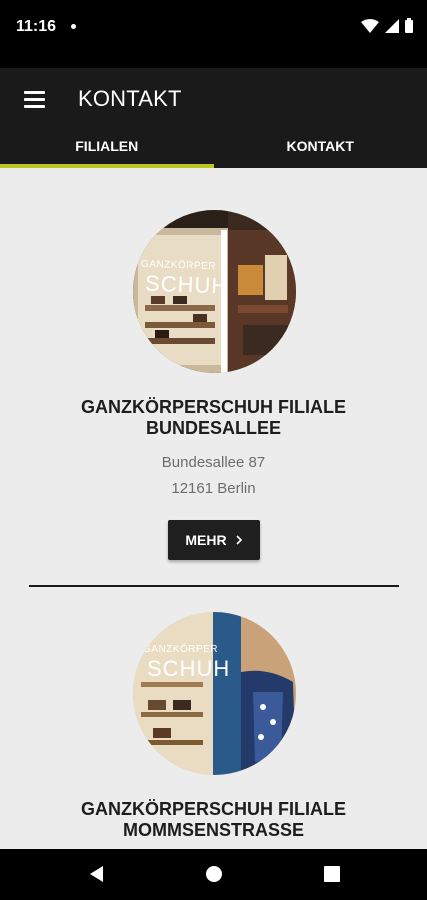  Describe the element at coordinates (107, 149) in the screenshot. I see `tab-filialen: FILIALEN` at that location.